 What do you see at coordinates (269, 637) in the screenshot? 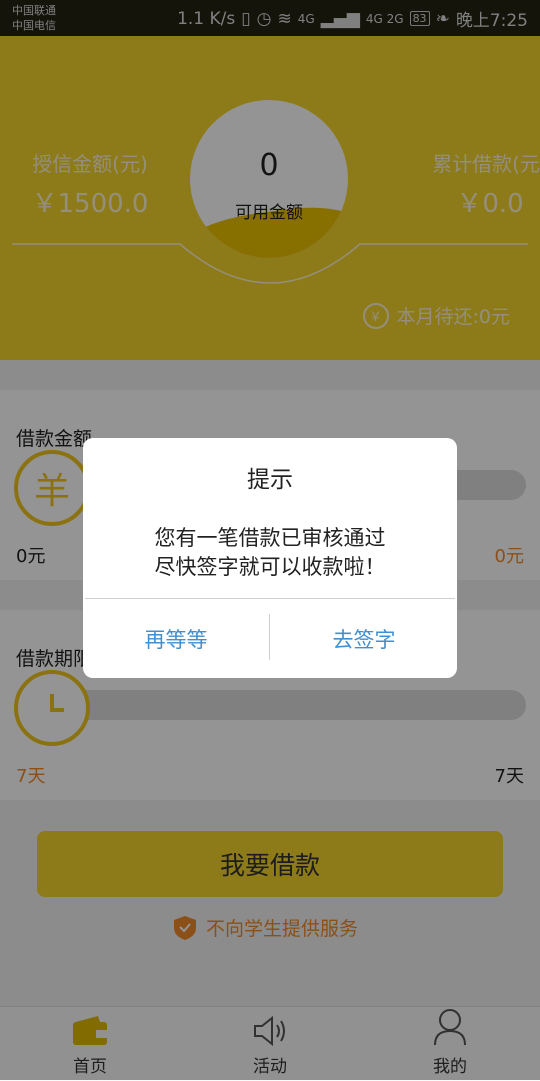
I see `dialog-button-divider` at bounding box center [269, 637].